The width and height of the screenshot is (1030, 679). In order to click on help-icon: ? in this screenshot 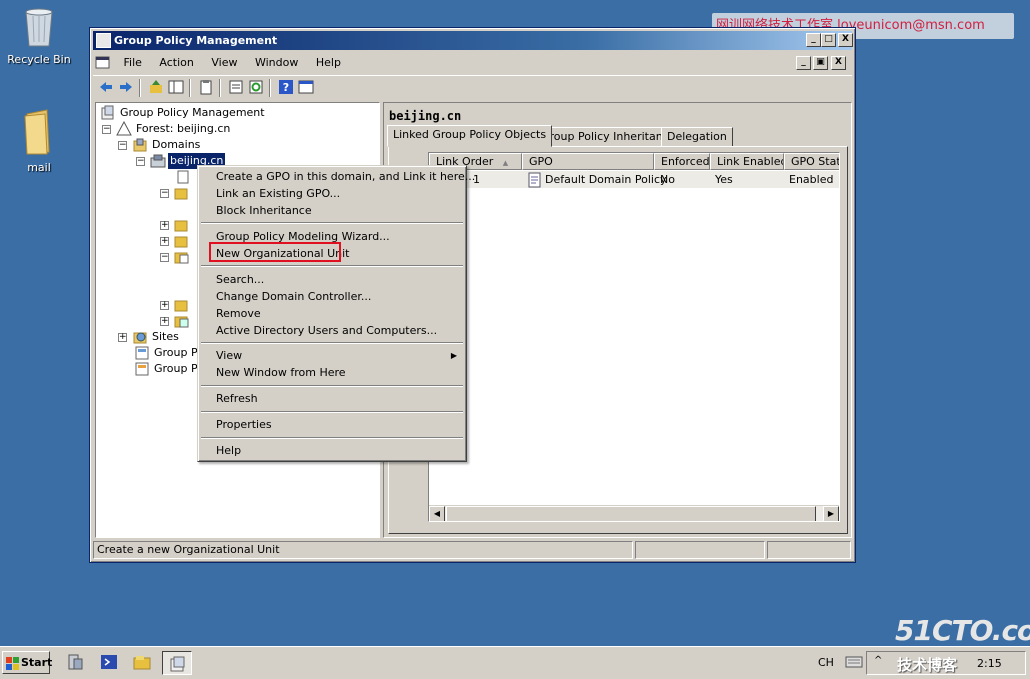, I will do `click(286, 88)`.